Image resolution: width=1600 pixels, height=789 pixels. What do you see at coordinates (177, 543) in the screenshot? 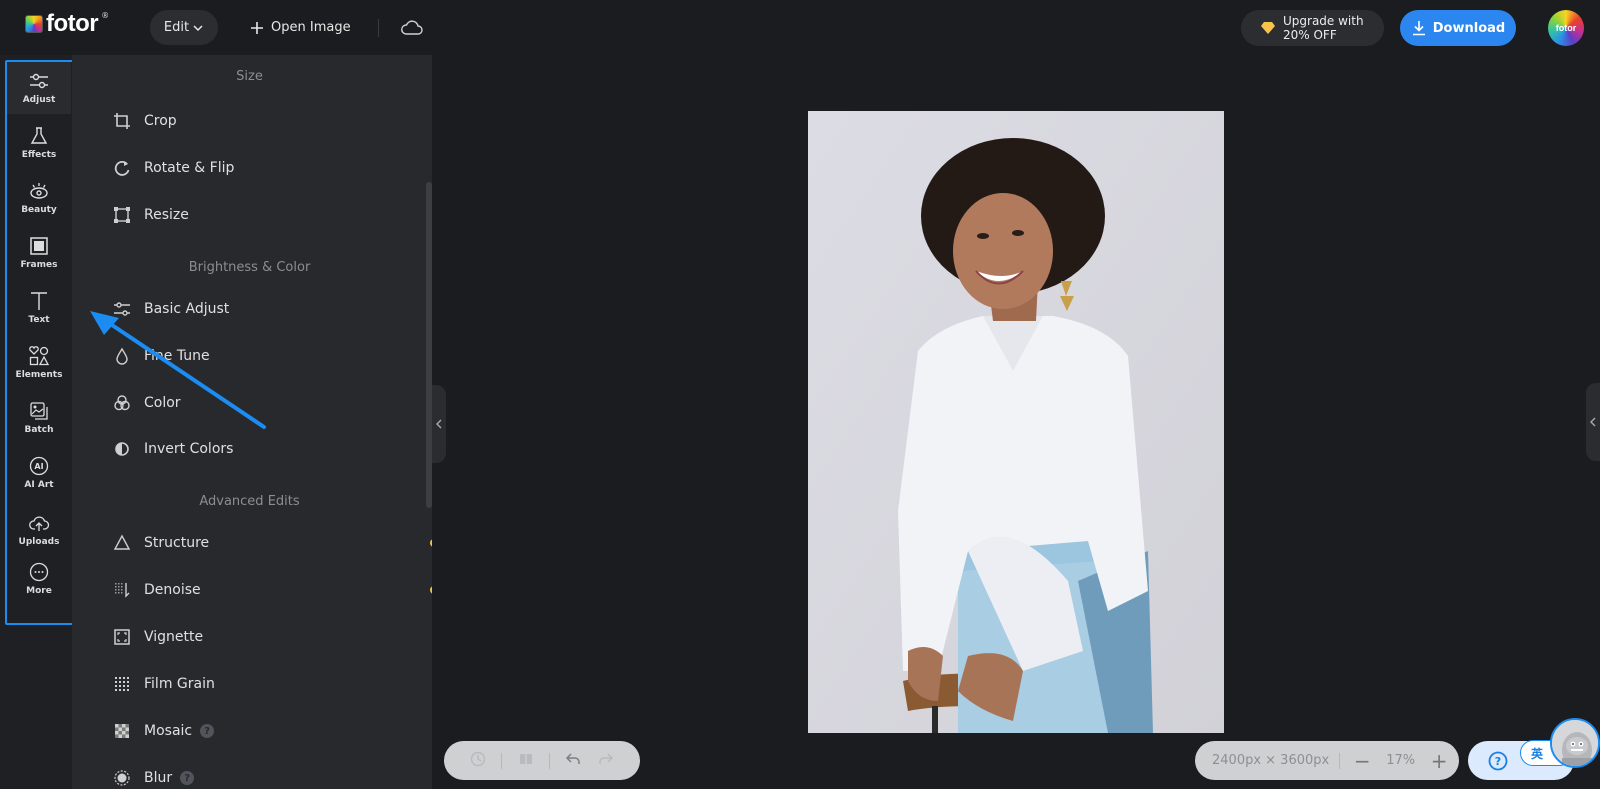
I see `tool-label: Structure` at bounding box center [177, 543].